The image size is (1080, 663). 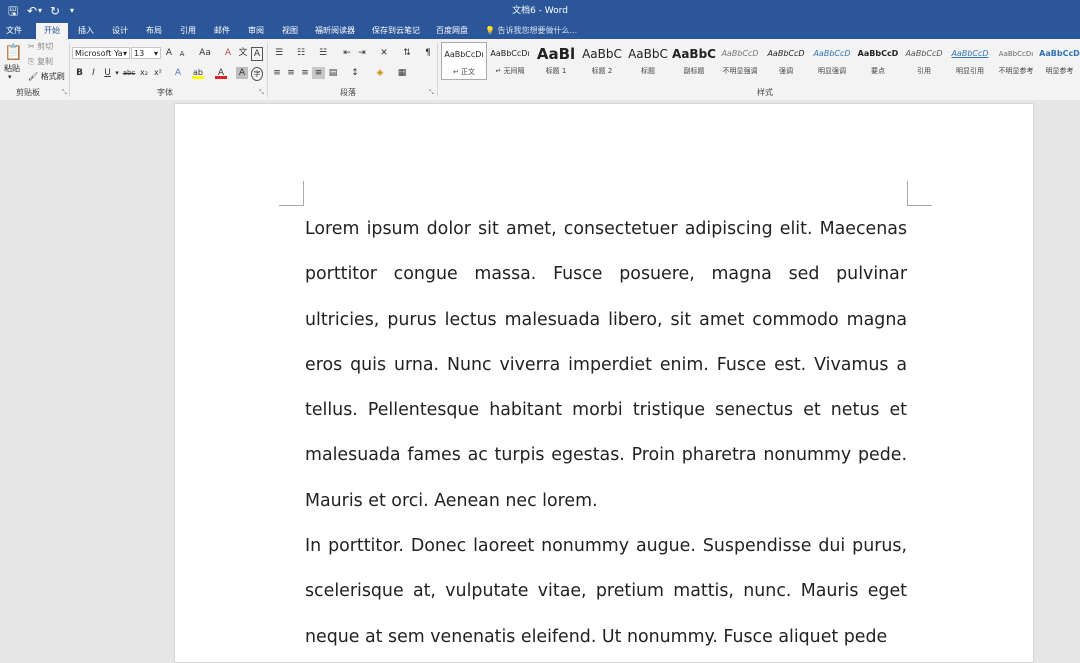 I want to click on tab-file: 文件, so click(x=14, y=31).